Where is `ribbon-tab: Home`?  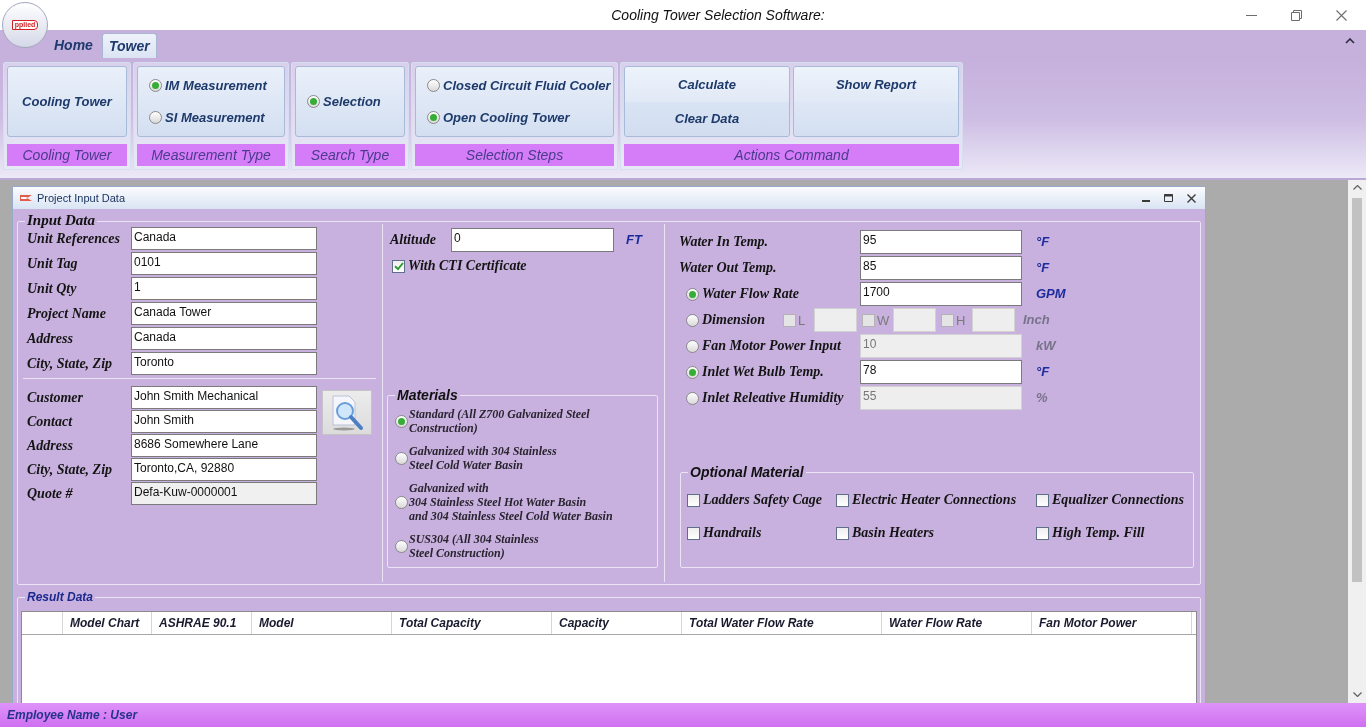 ribbon-tab: Home is located at coordinates (73, 45).